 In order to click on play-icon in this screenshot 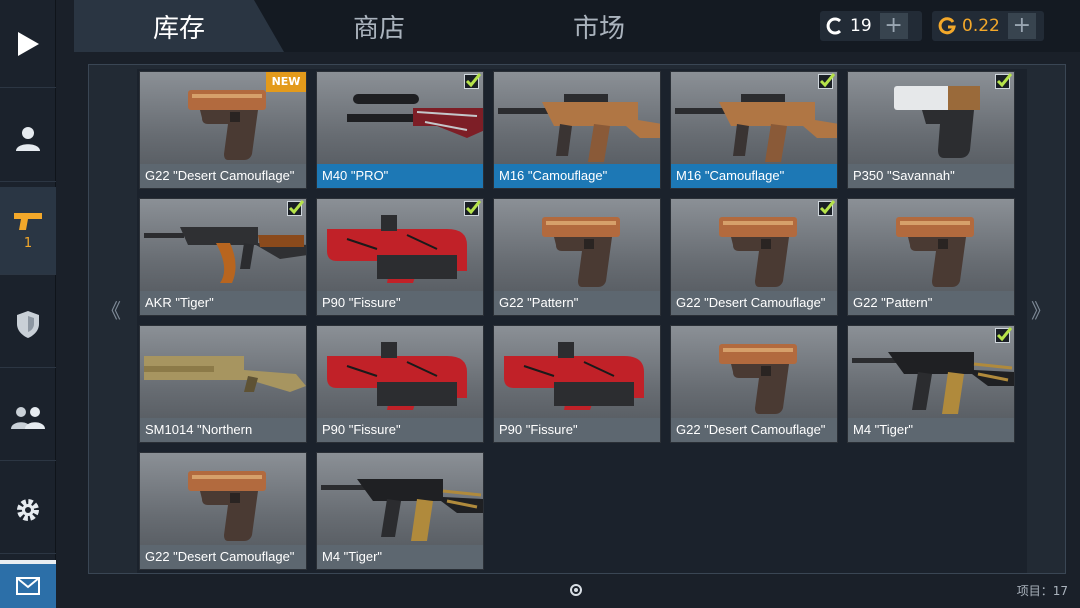, I will do `click(28, 43)`.